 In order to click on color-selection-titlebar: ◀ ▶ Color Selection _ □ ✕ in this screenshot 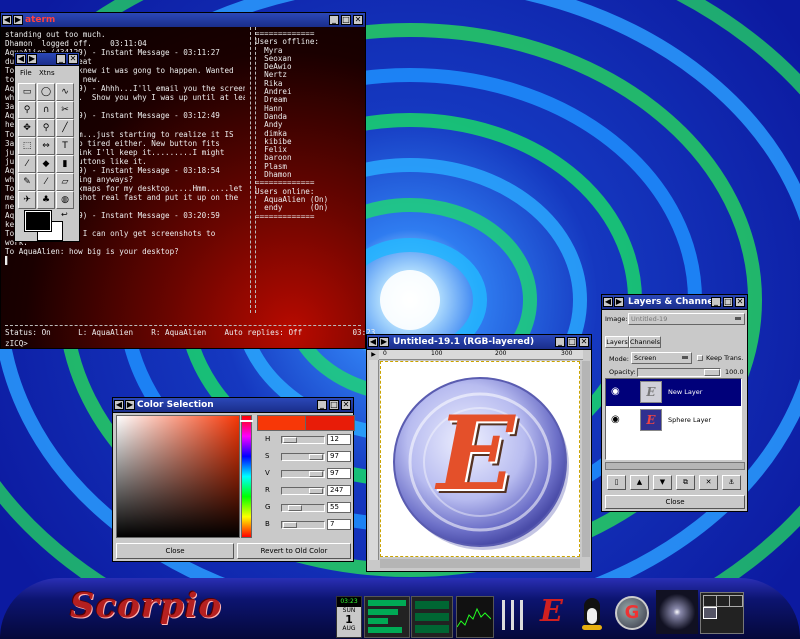, I will do `click(233, 405)`.